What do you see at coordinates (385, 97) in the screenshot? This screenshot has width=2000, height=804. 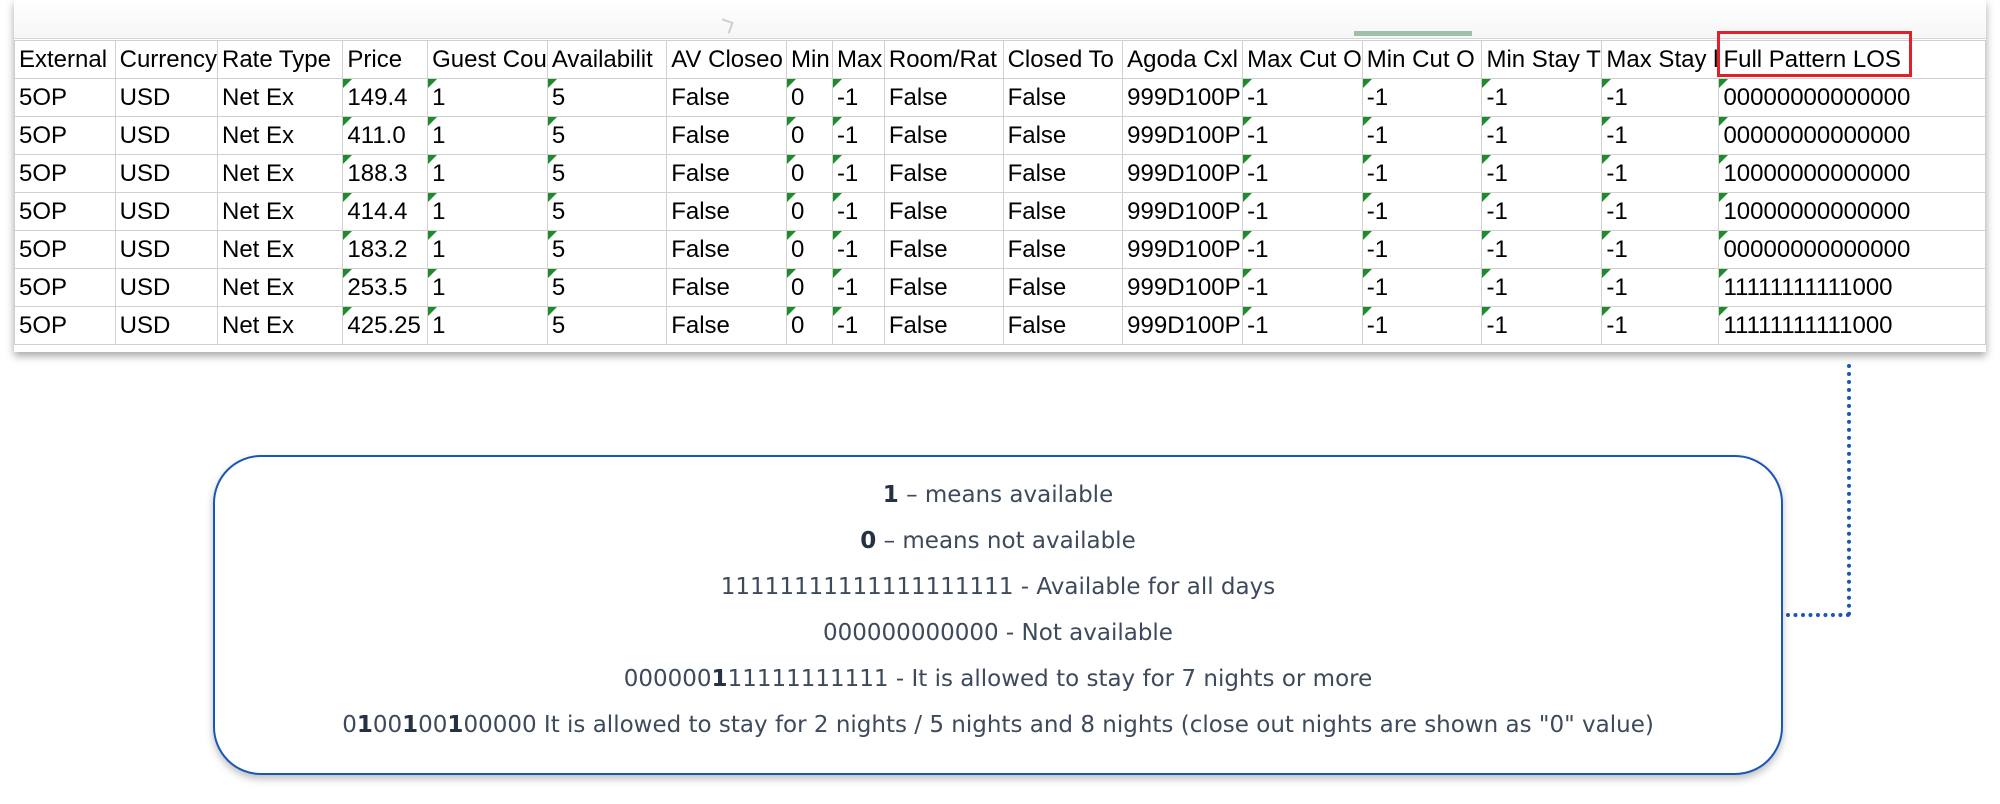 I see `table-cell: 149.4` at bounding box center [385, 97].